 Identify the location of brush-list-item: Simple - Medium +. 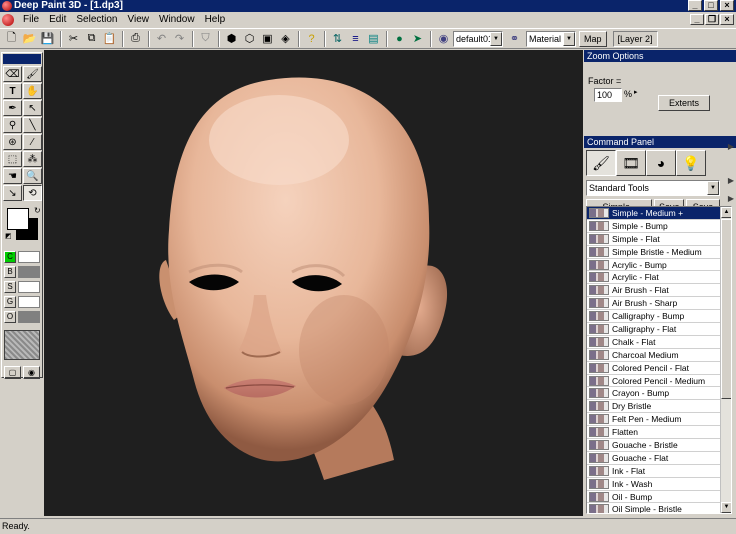
(659, 213).